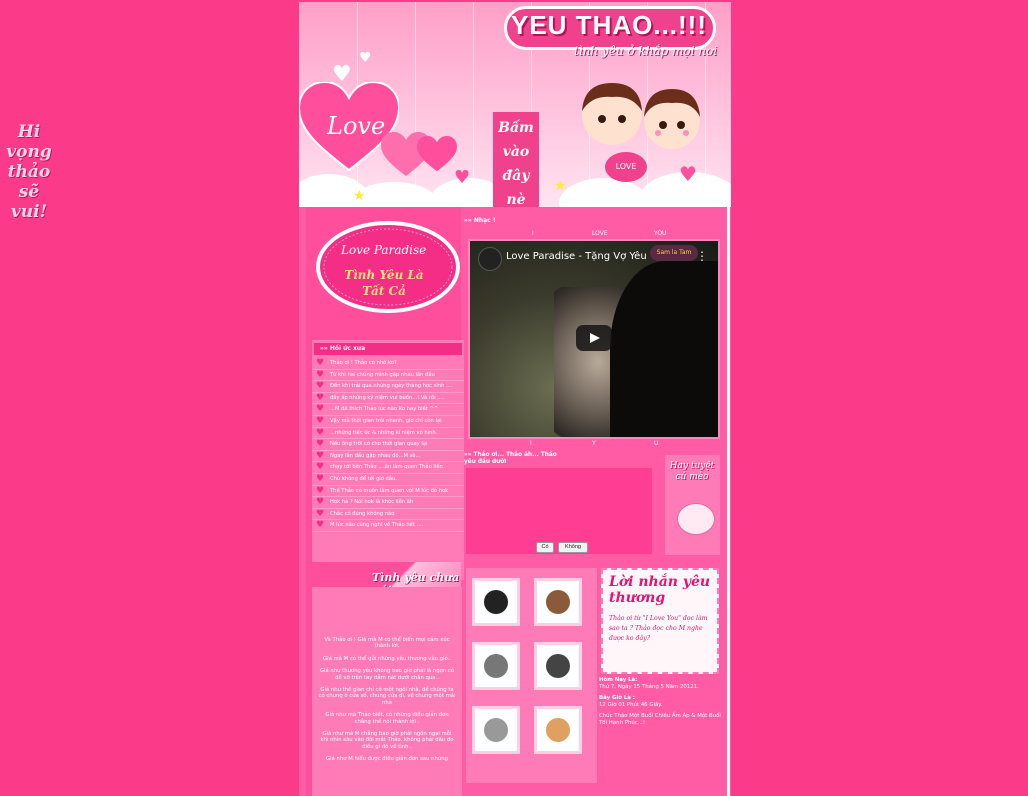  What do you see at coordinates (437, 154) in the screenshot?
I see `heart-icon` at bounding box center [437, 154].